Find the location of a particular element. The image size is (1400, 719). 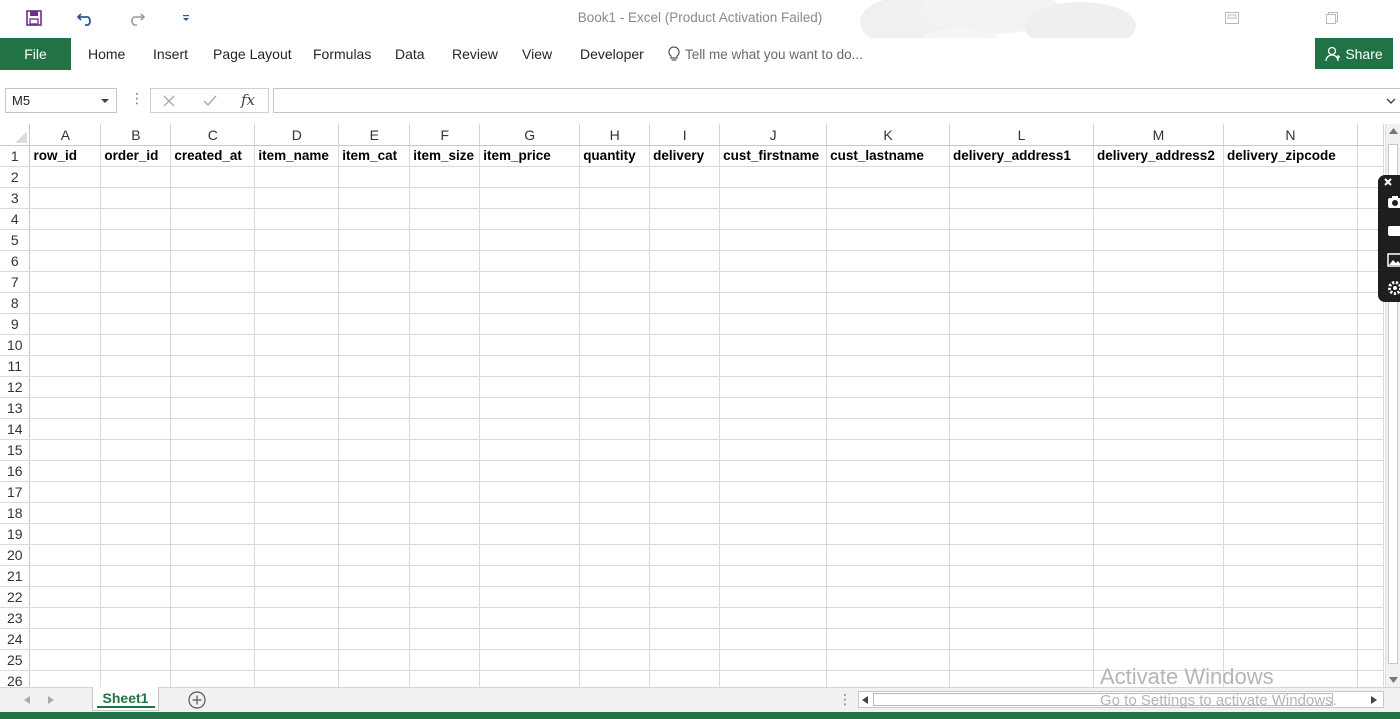

row-header: 18 is located at coordinates (15, 513).